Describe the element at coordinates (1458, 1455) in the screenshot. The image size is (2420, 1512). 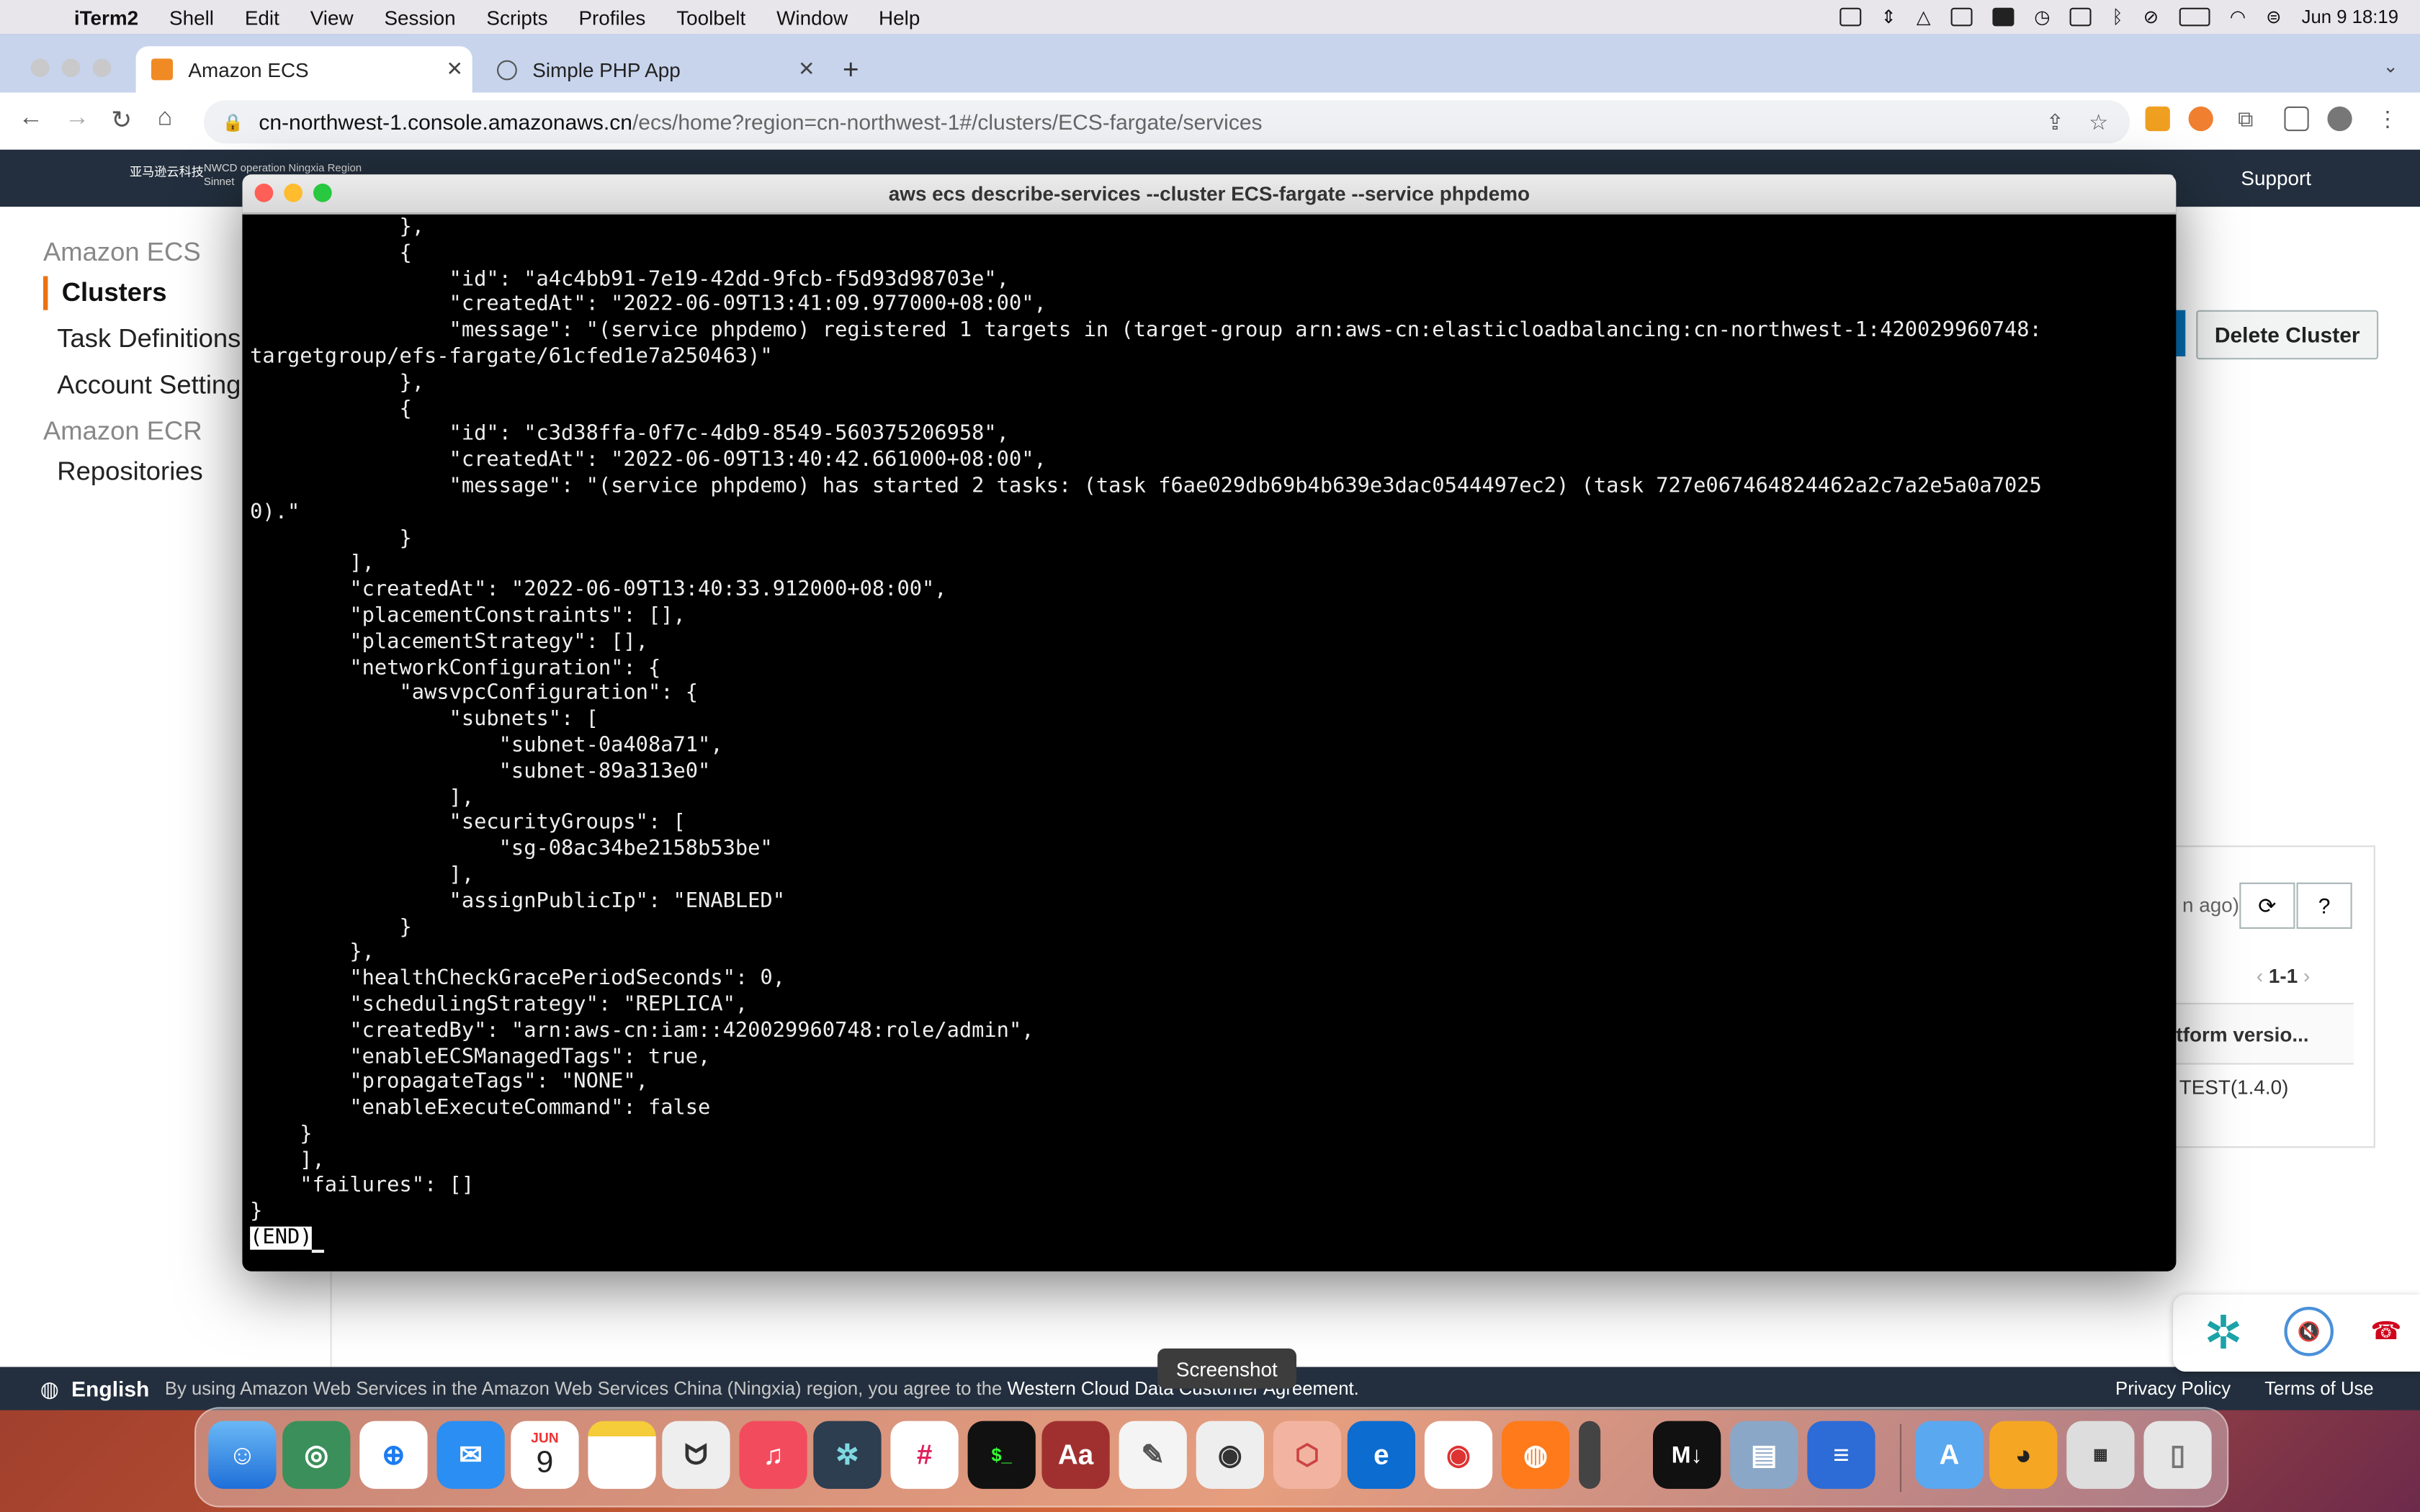
I see `chrome-icon: ◉` at that location.